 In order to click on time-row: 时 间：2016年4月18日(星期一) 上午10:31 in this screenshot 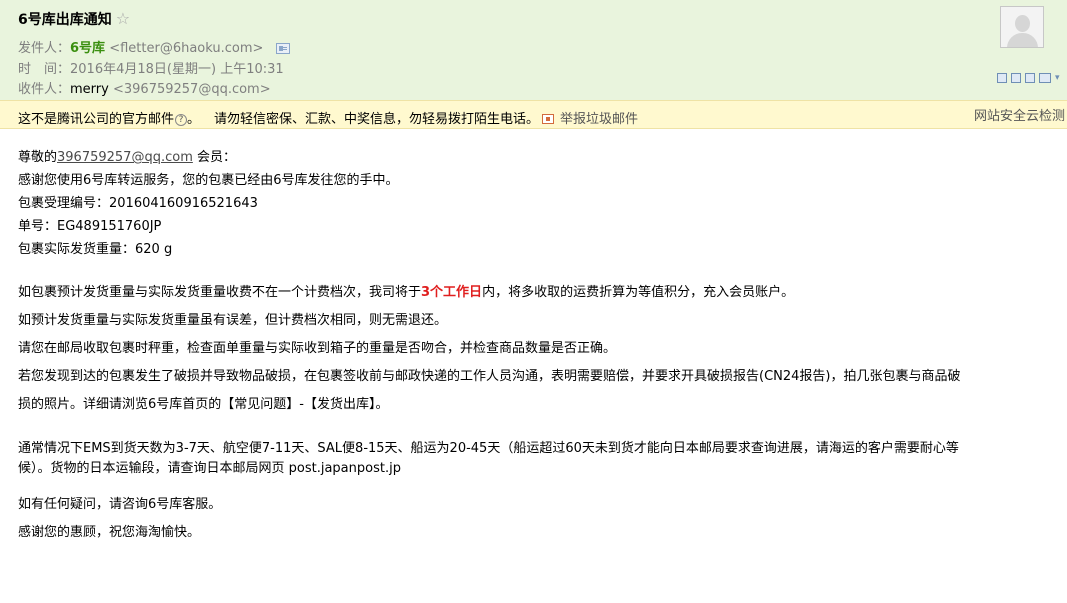, I will do `click(151, 67)`.